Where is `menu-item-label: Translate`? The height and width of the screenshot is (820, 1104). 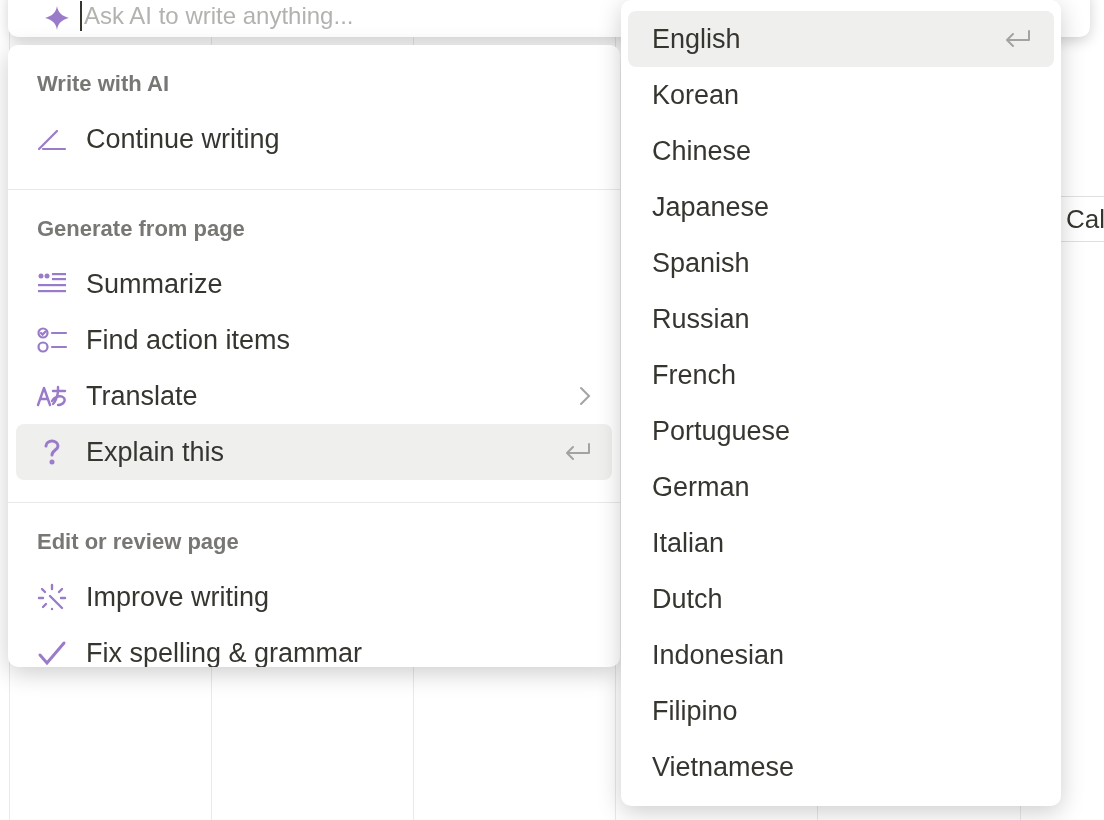
menu-item-label: Translate is located at coordinates (142, 396).